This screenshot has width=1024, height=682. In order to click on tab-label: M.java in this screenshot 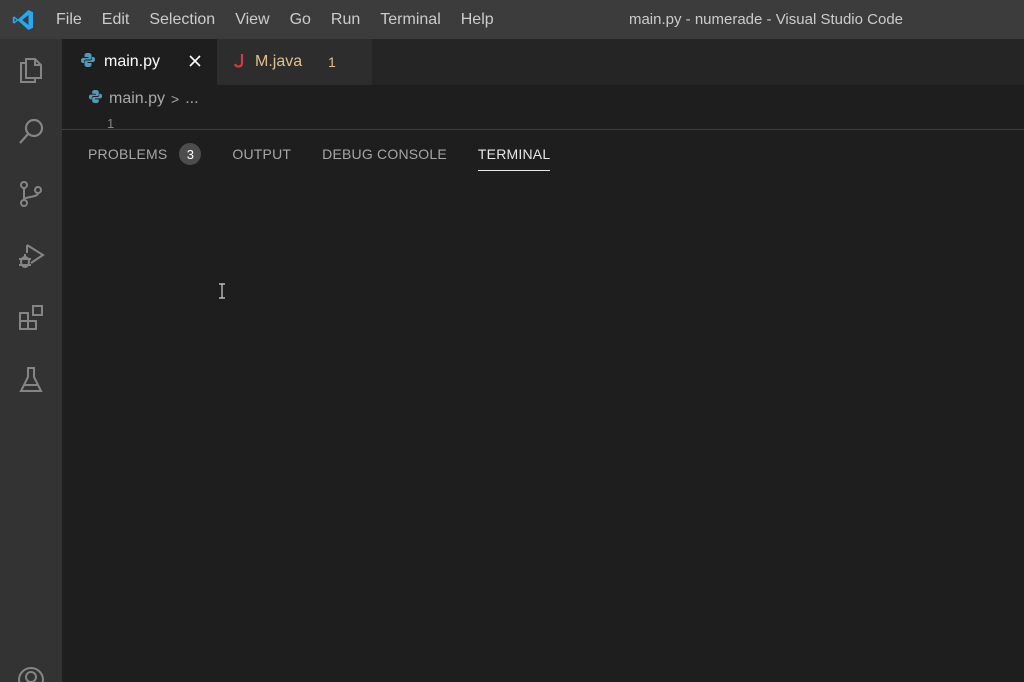, I will do `click(279, 61)`.